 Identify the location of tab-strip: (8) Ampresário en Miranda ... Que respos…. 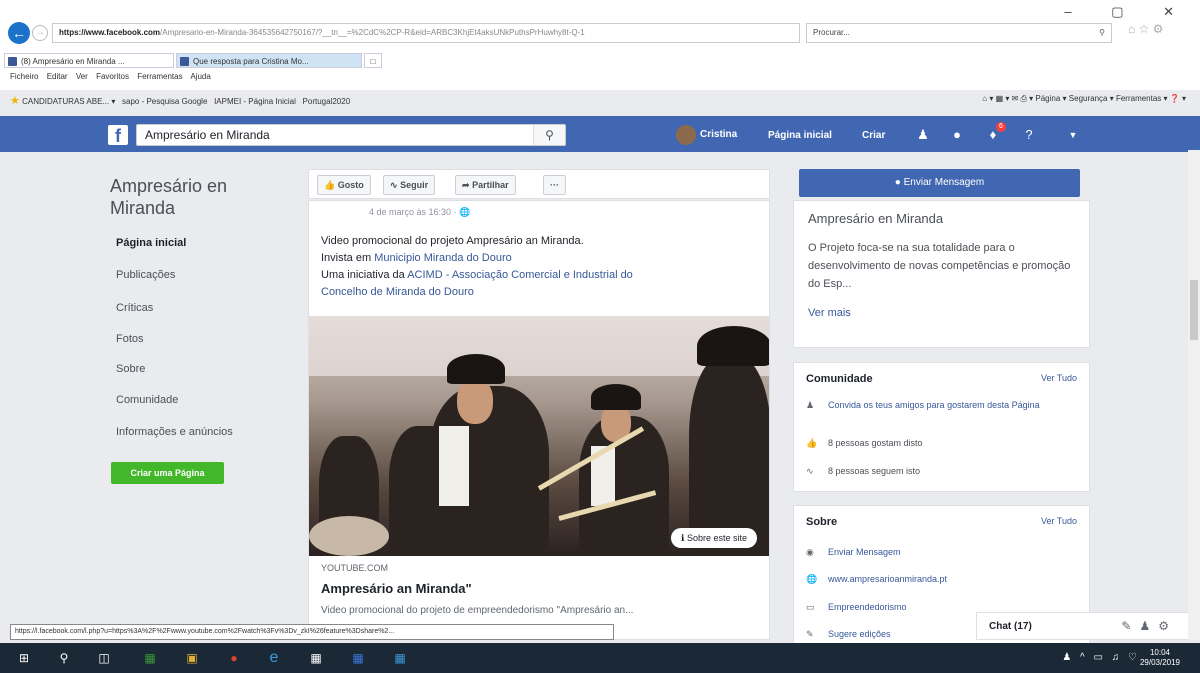
(600, 59).